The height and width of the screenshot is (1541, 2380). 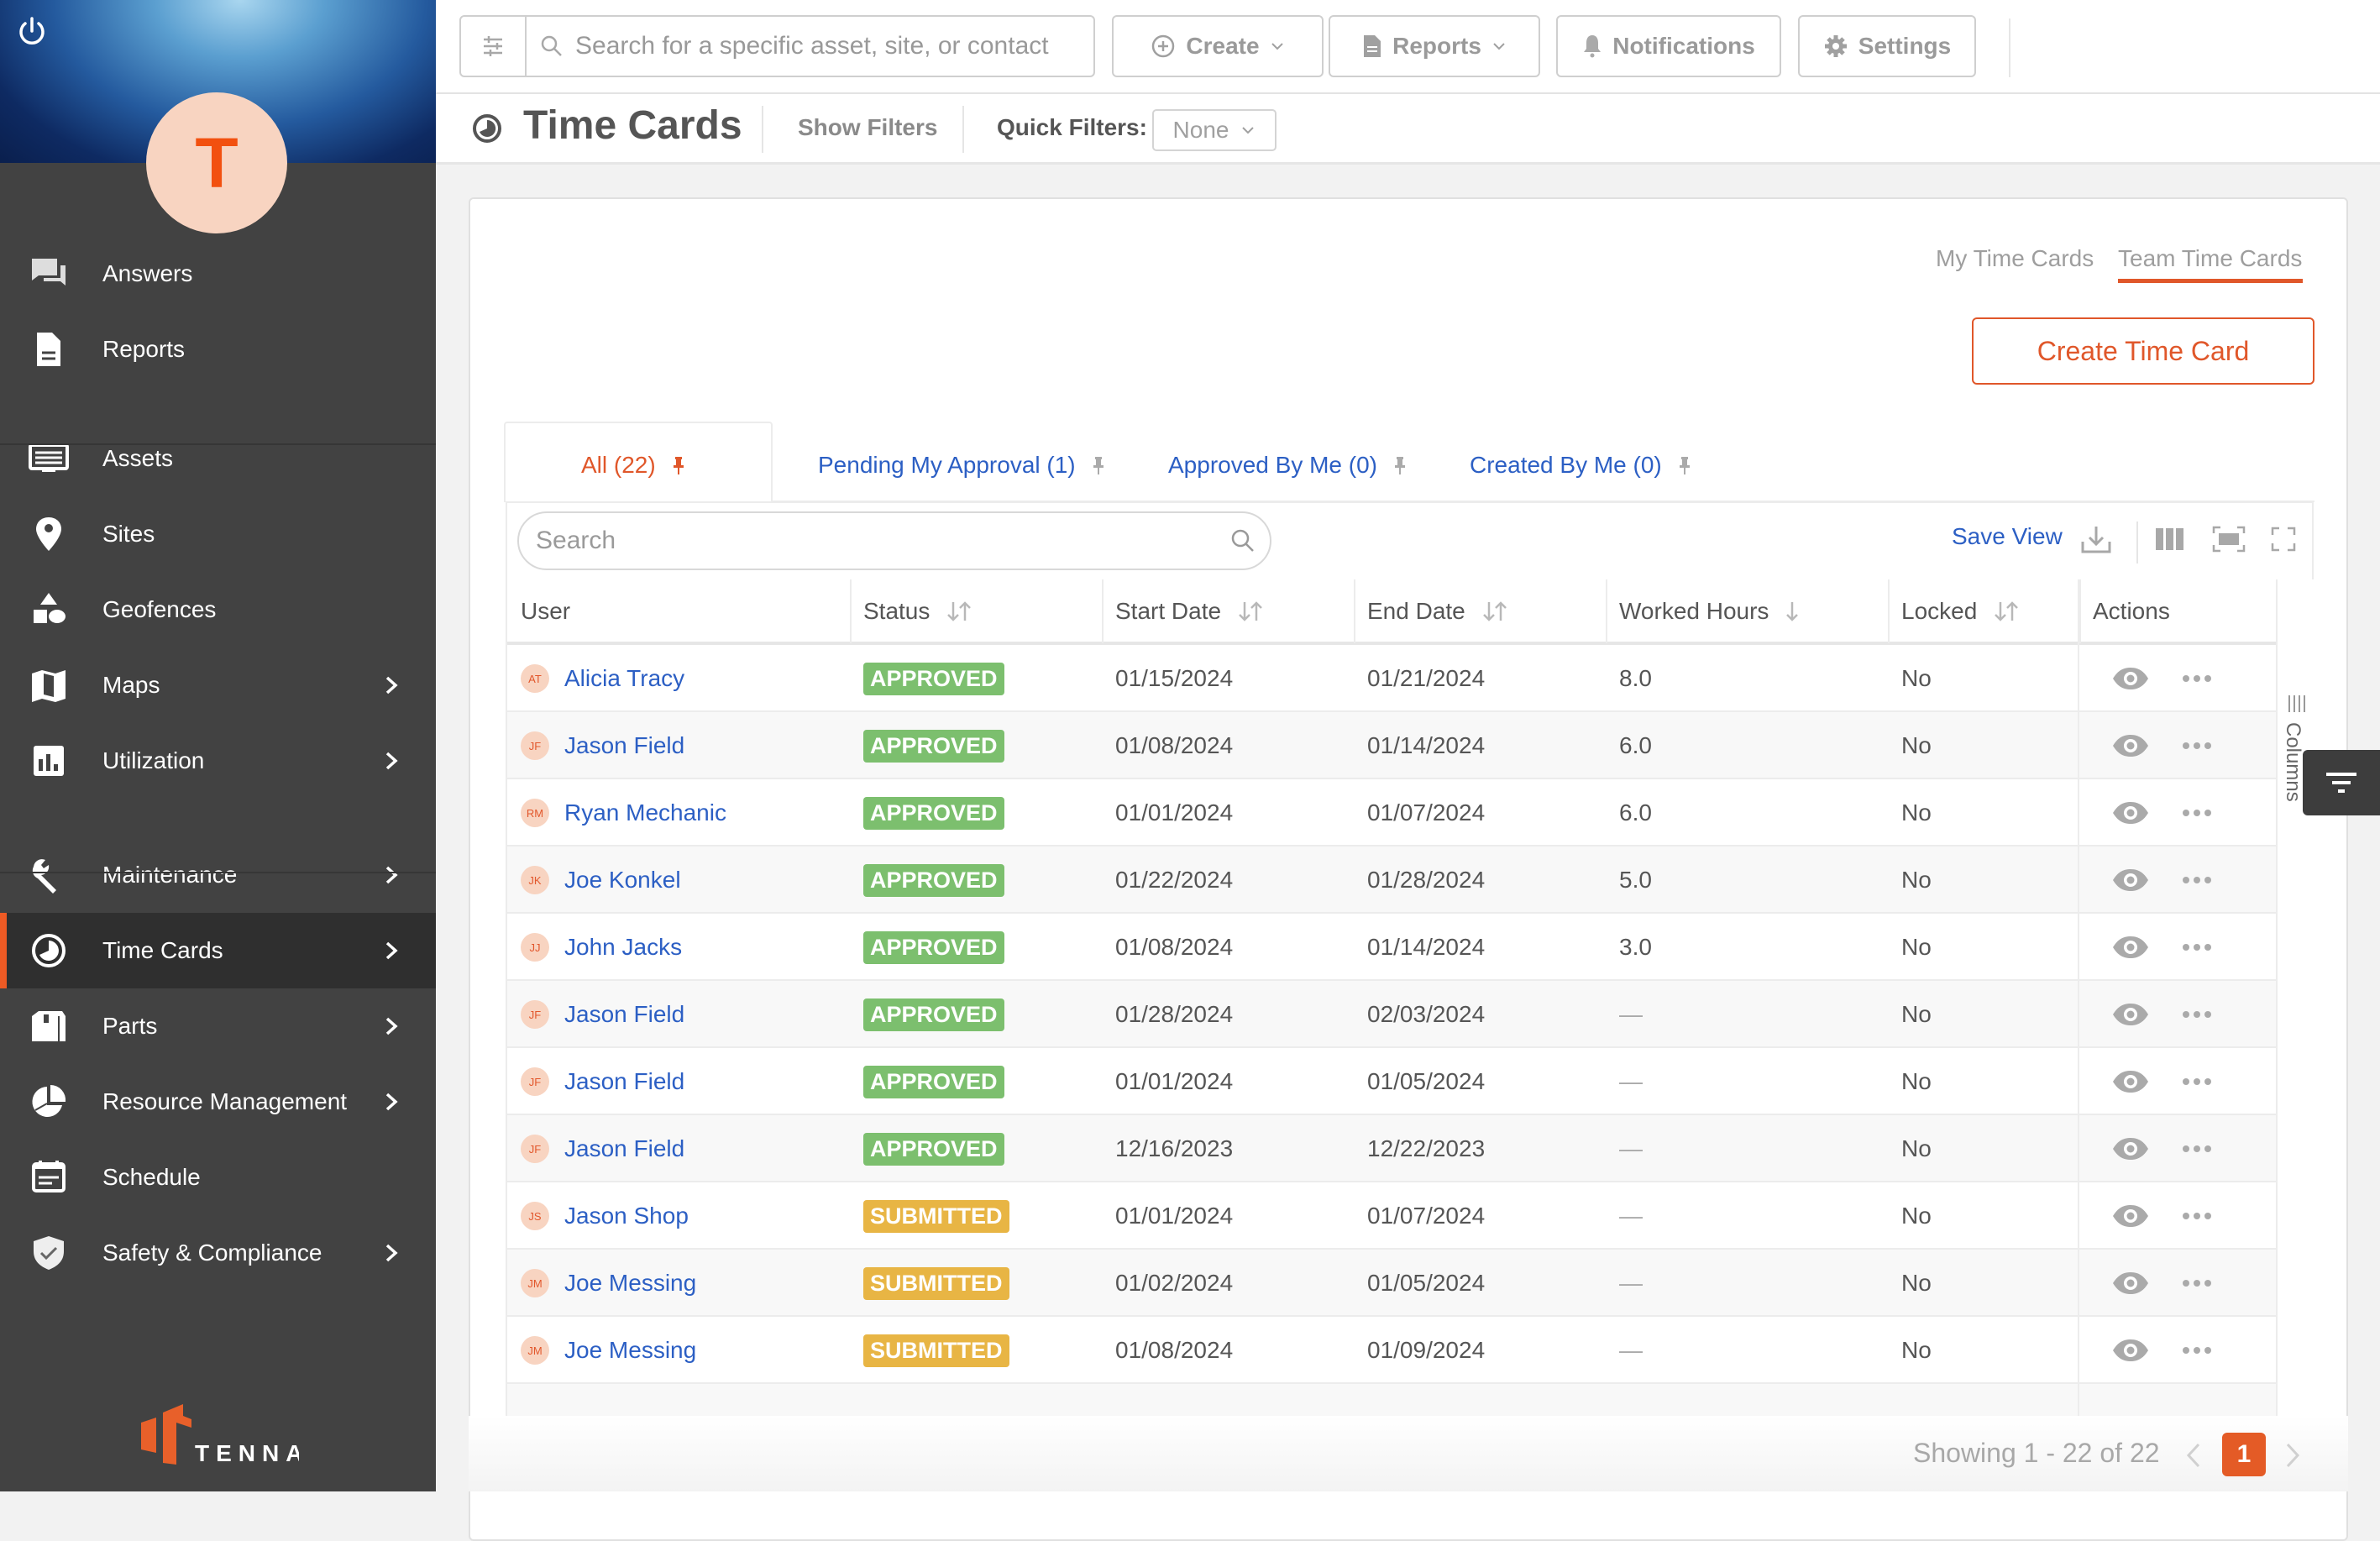 I want to click on sidebar-item-maps: Maps, so click(x=218, y=685).